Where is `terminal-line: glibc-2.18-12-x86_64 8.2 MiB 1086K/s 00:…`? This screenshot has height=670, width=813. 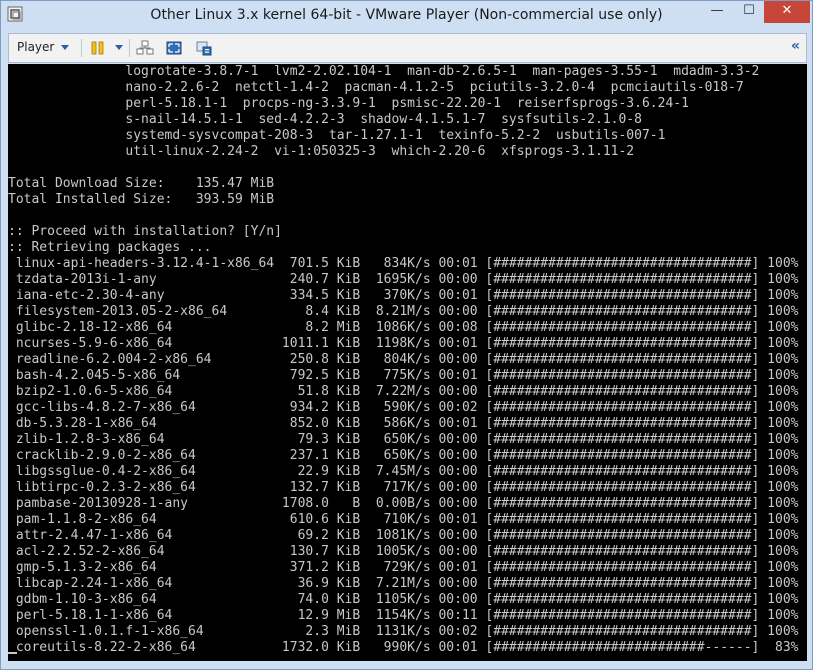 terminal-line: glibc-2.18-12-x86_64 8.2 MiB 1086K/s 00:… is located at coordinates (403, 327).